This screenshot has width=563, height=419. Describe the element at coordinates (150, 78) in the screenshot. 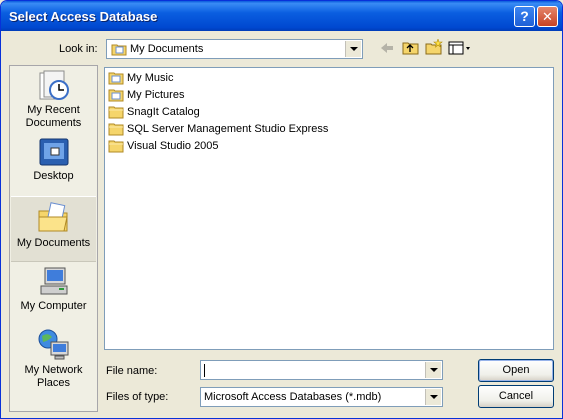

I see `file-name: My Music` at that location.